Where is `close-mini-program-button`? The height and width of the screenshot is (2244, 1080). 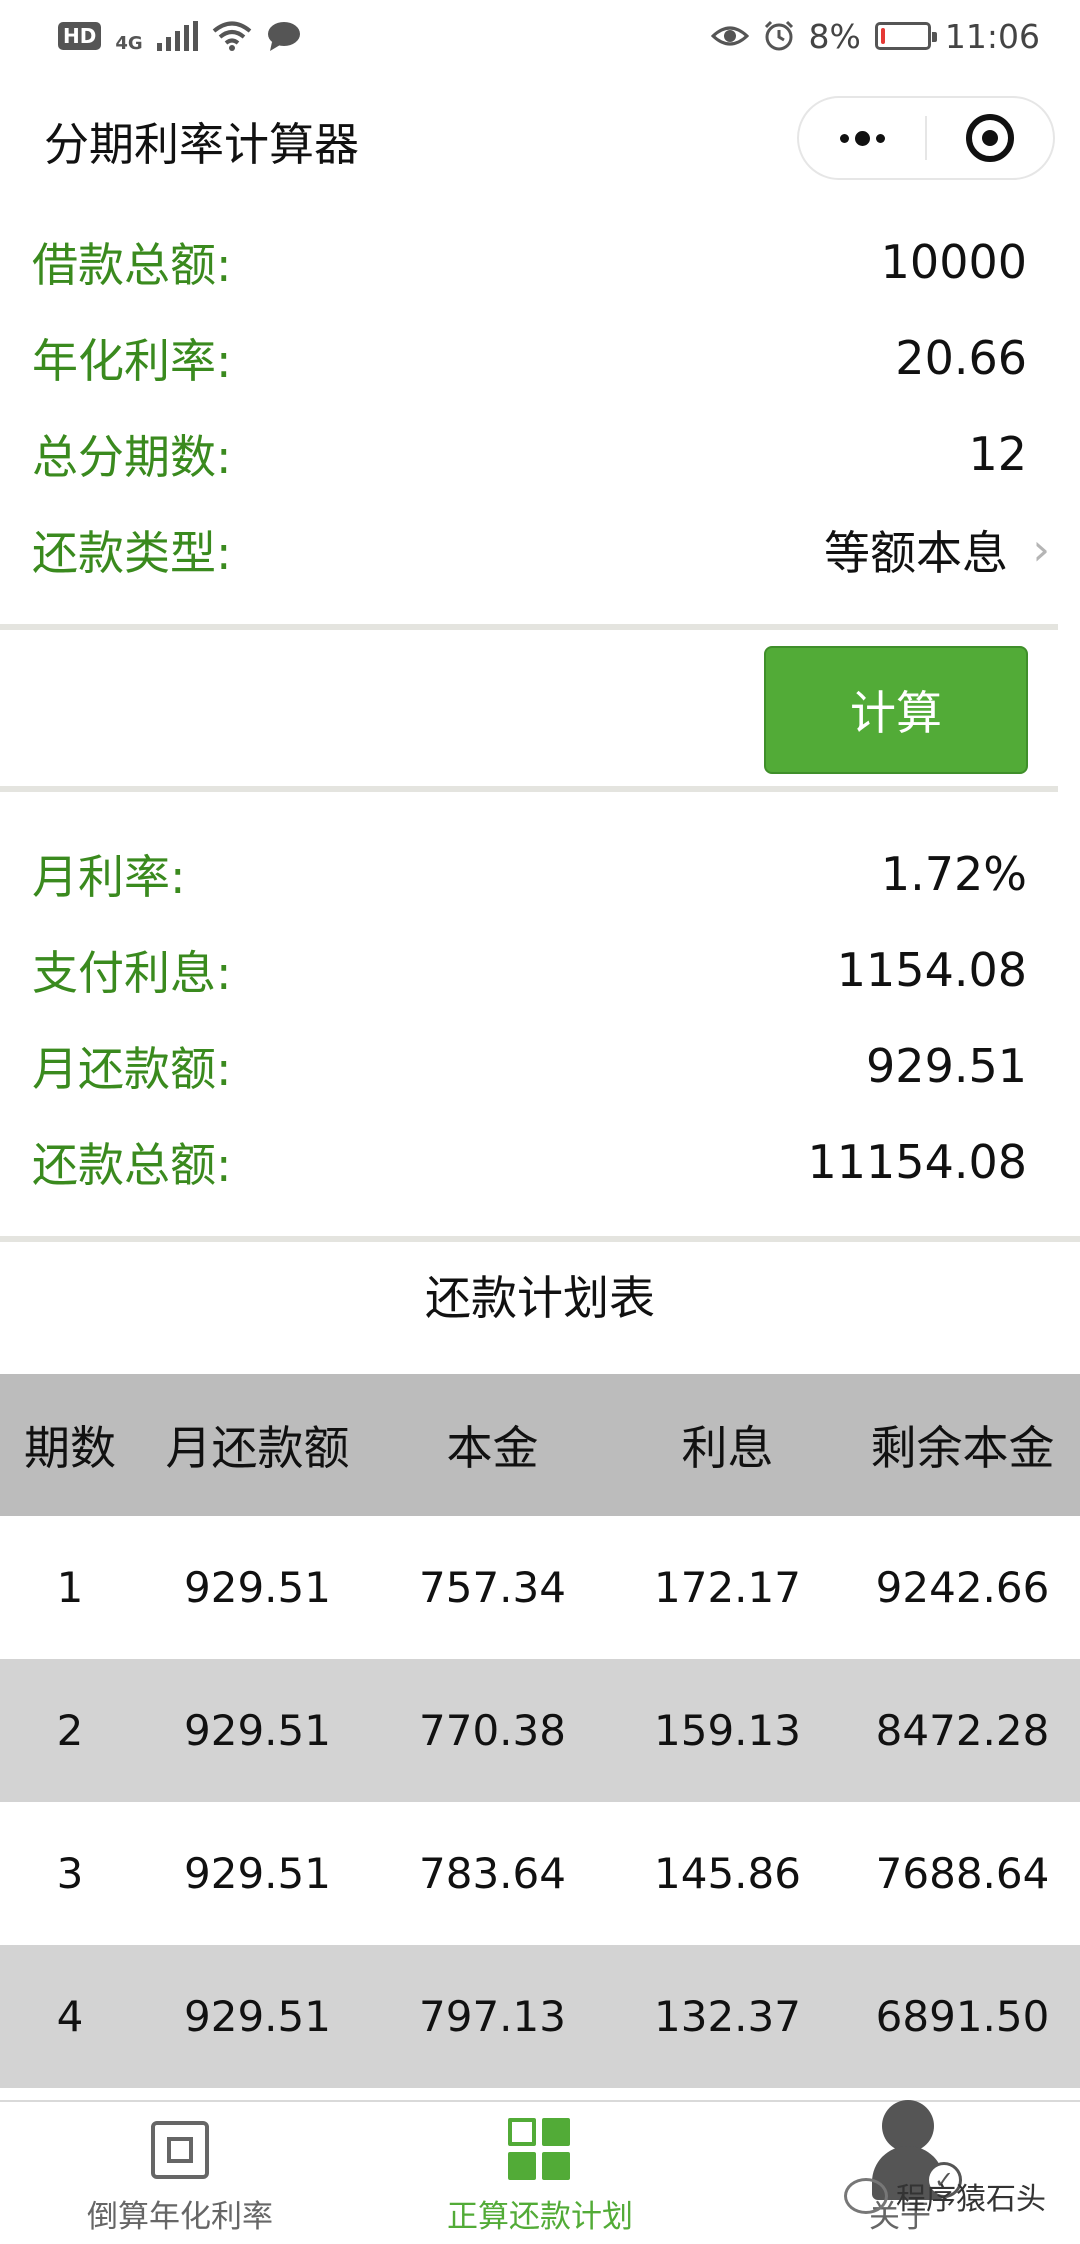 close-mini-program-button is located at coordinates (990, 138).